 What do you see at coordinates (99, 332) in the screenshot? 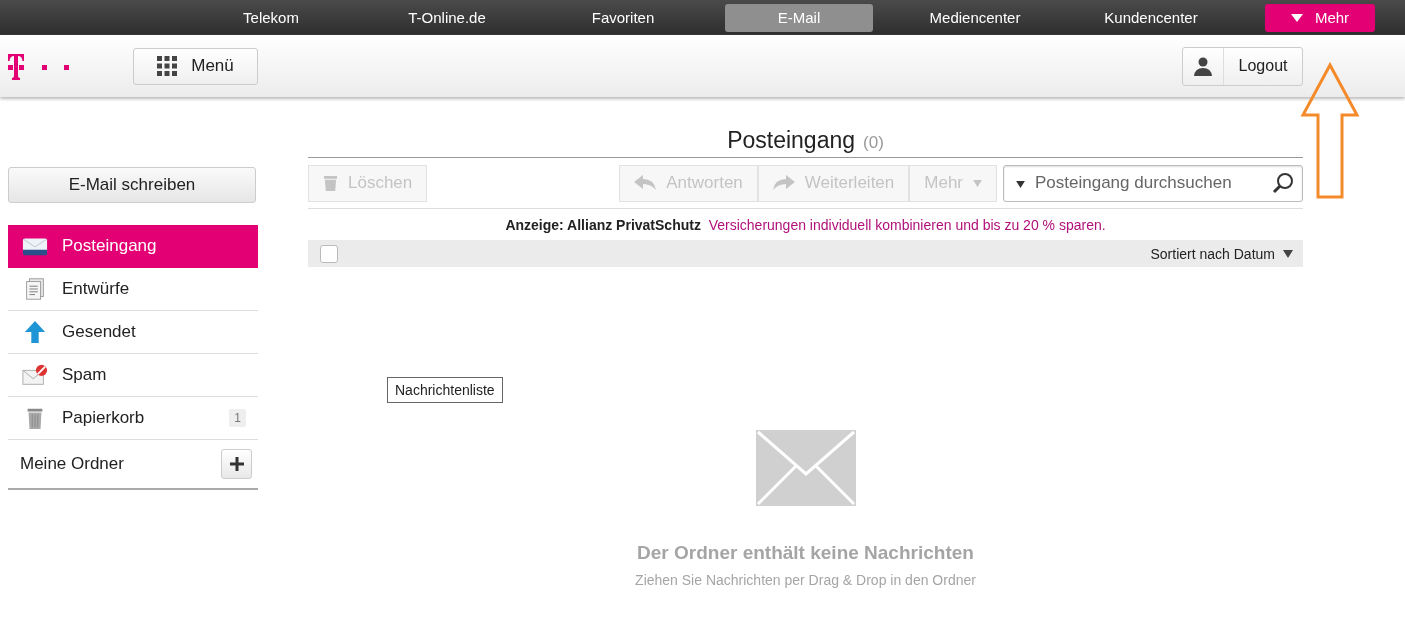
I see `folder-label: Gesendet` at bounding box center [99, 332].